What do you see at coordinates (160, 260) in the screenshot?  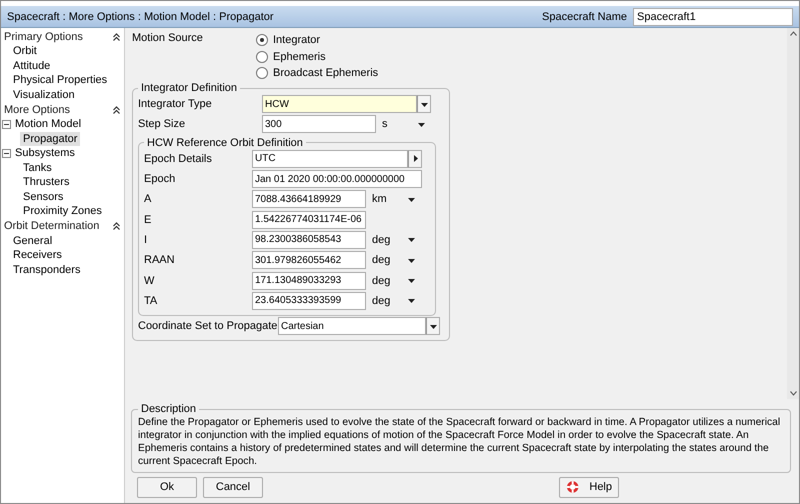 I see `field-label: RAAN` at bounding box center [160, 260].